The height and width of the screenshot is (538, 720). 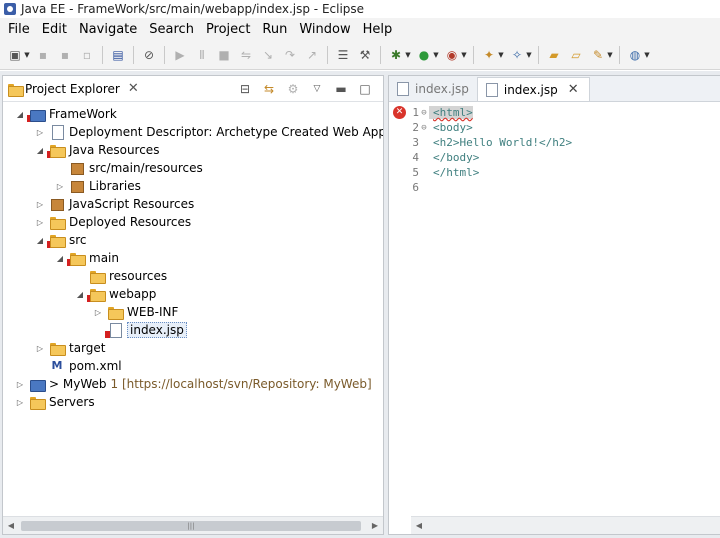 I want to click on scroll-right-icon: ▶, so click(x=375, y=525).